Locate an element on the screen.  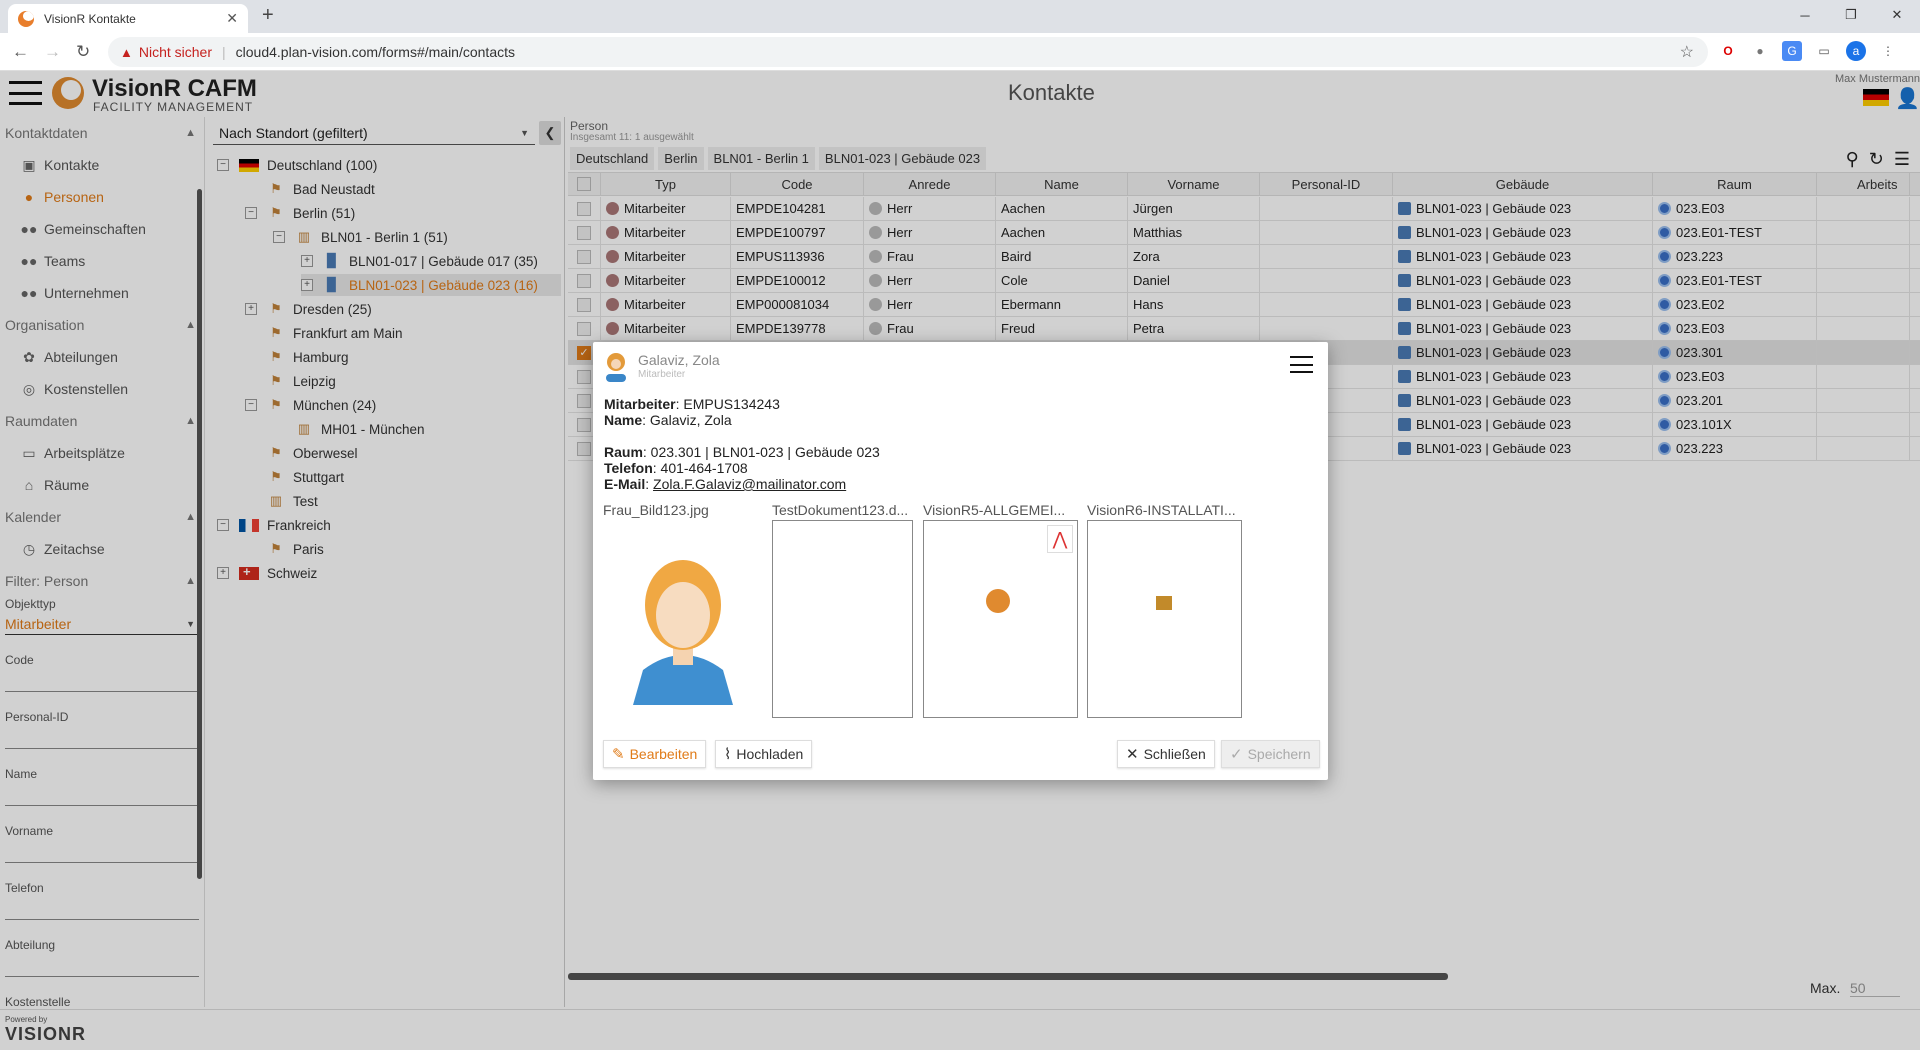
user-icon: 👤 is located at coordinates (1907, 98).